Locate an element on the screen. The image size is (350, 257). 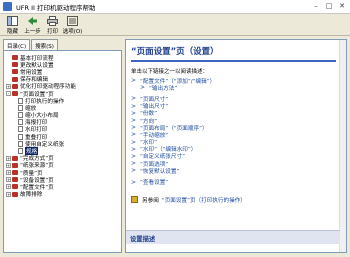
back-button: 上一步 is located at coordinates (32, 24).